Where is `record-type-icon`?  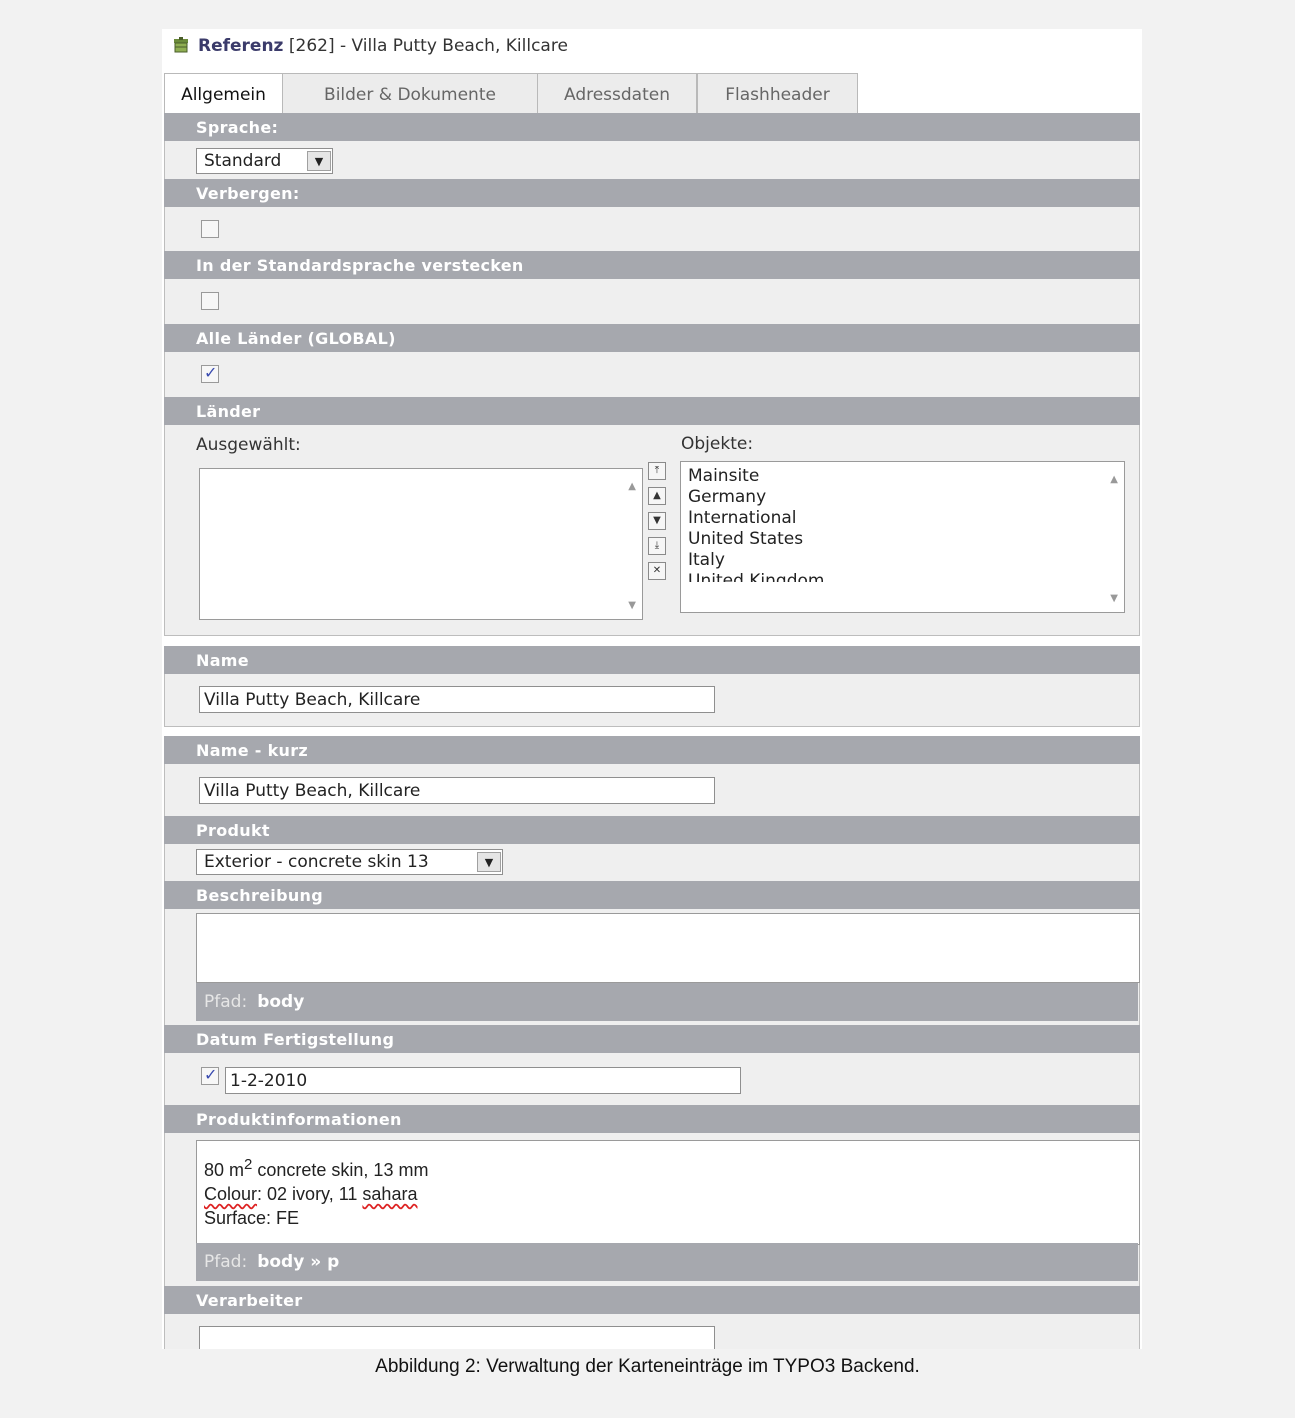
record-type-icon is located at coordinates (181, 42).